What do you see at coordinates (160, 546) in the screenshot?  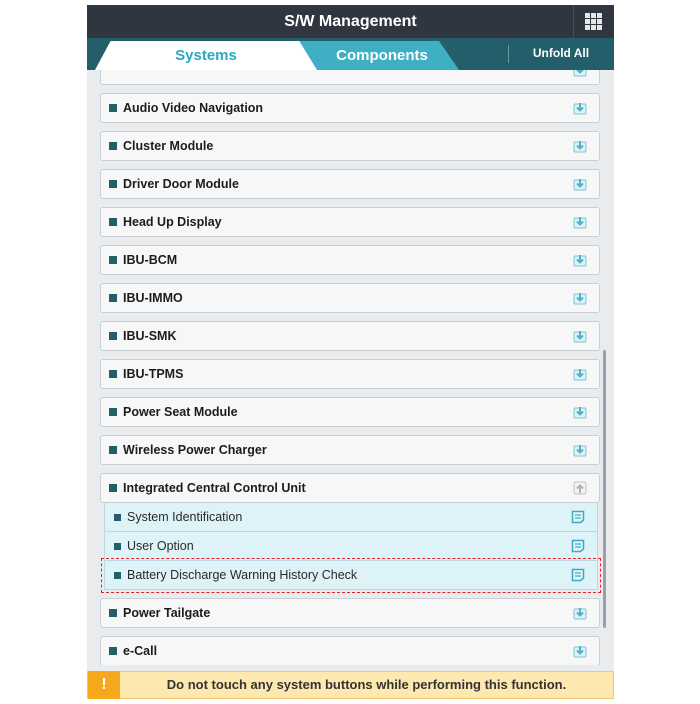 I see `sub-function-label: User Option` at bounding box center [160, 546].